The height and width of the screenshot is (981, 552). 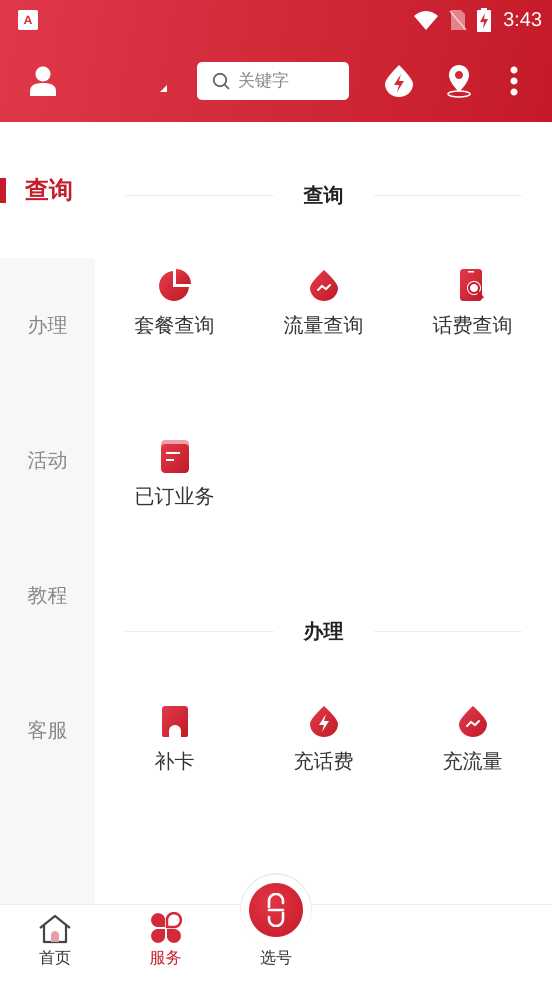 What do you see at coordinates (472, 761) in the screenshot?
I see `service-label: 充流量` at bounding box center [472, 761].